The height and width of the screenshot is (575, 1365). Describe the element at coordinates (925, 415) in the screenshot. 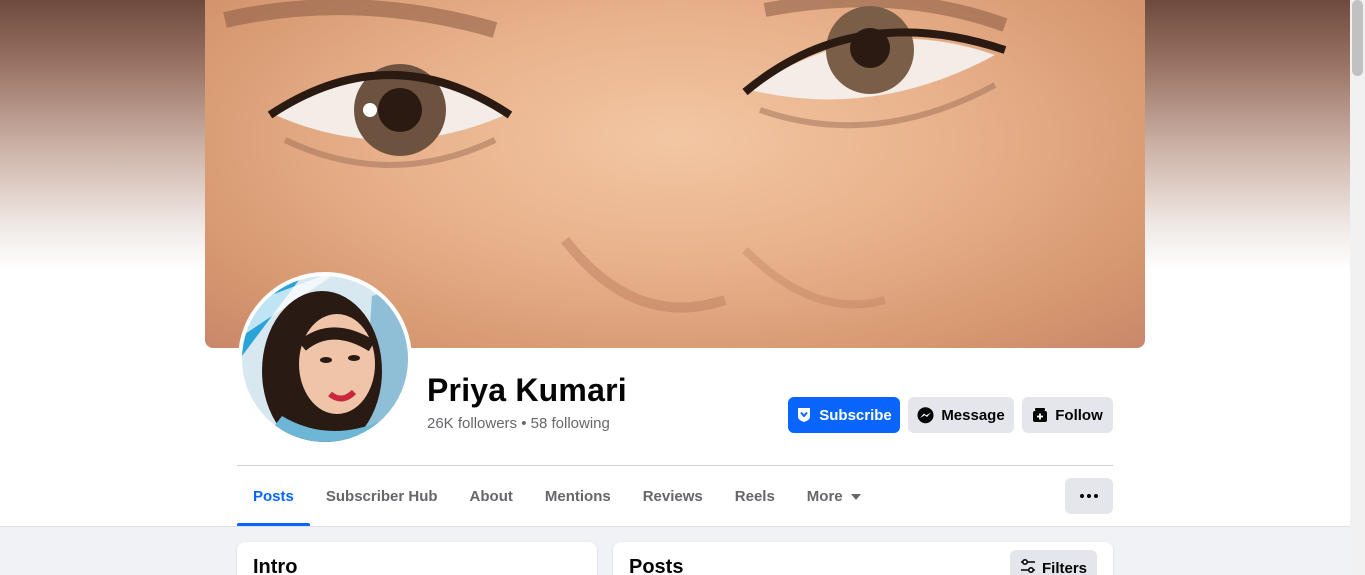

I see `messenger-icon` at that location.